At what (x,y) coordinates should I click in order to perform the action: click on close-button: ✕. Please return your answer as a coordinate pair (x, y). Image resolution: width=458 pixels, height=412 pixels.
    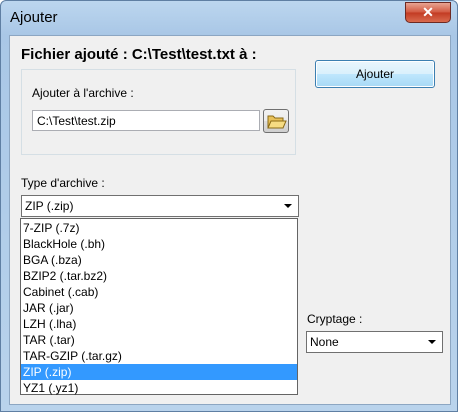
    Looking at the image, I should click on (428, 12).